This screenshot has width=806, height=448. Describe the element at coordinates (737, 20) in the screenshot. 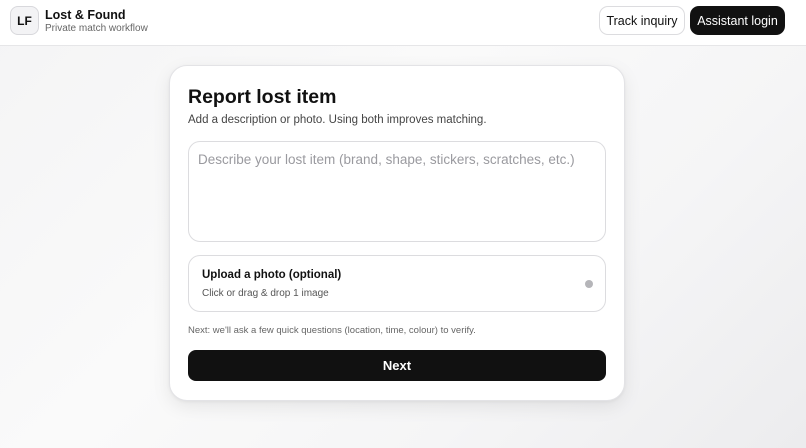

I see `assistant-login-button: Assistant login` at that location.